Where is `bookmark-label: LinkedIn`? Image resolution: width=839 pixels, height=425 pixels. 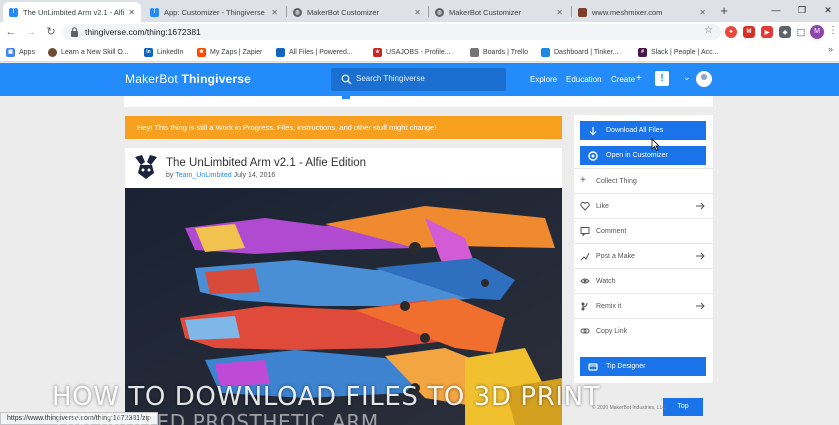
bookmark-label: LinkedIn is located at coordinates (170, 52).